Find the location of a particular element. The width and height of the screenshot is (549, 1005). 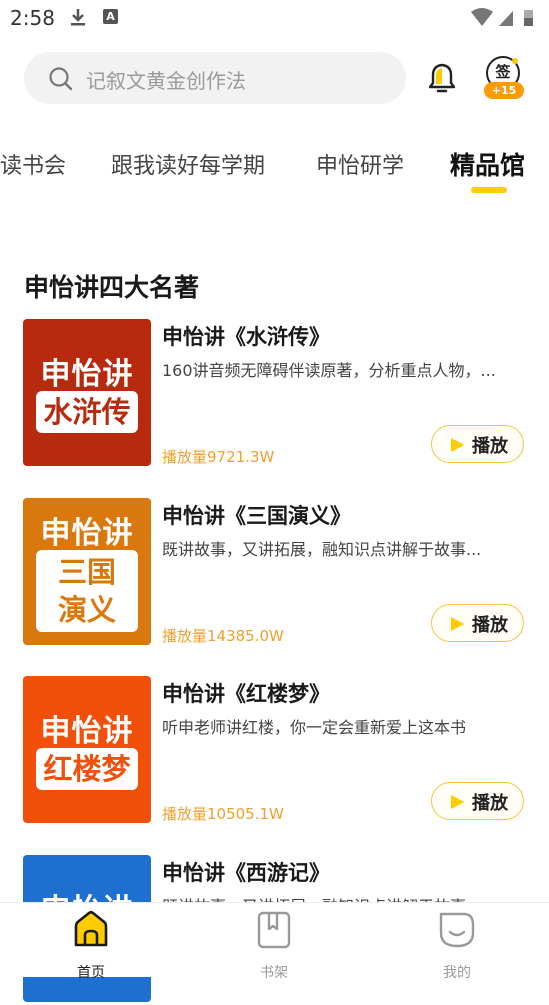

cover-book-name: 水浒传 is located at coordinates (87, 412).